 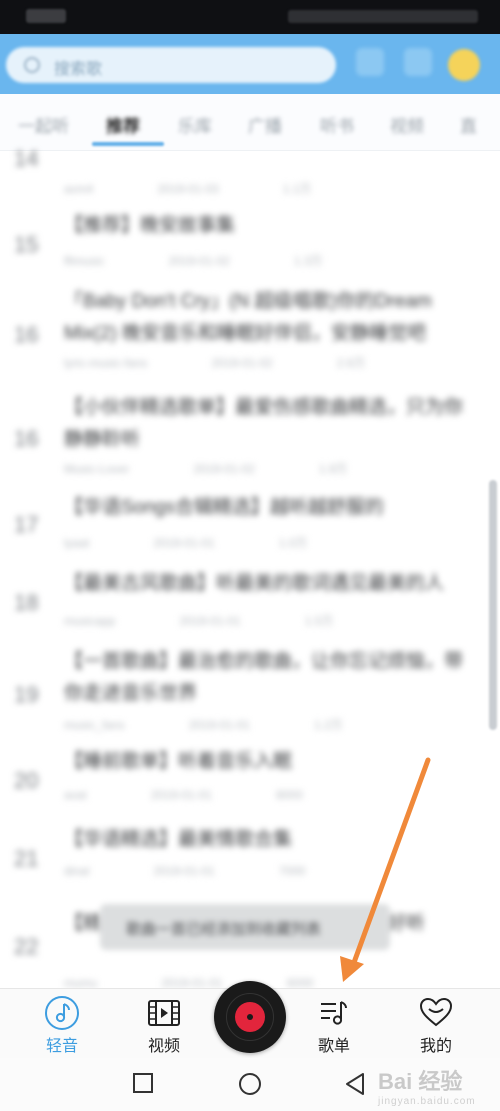 What do you see at coordinates (436, 1012) in the screenshot?
I see `heart-icon` at bounding box center [436, 1012].